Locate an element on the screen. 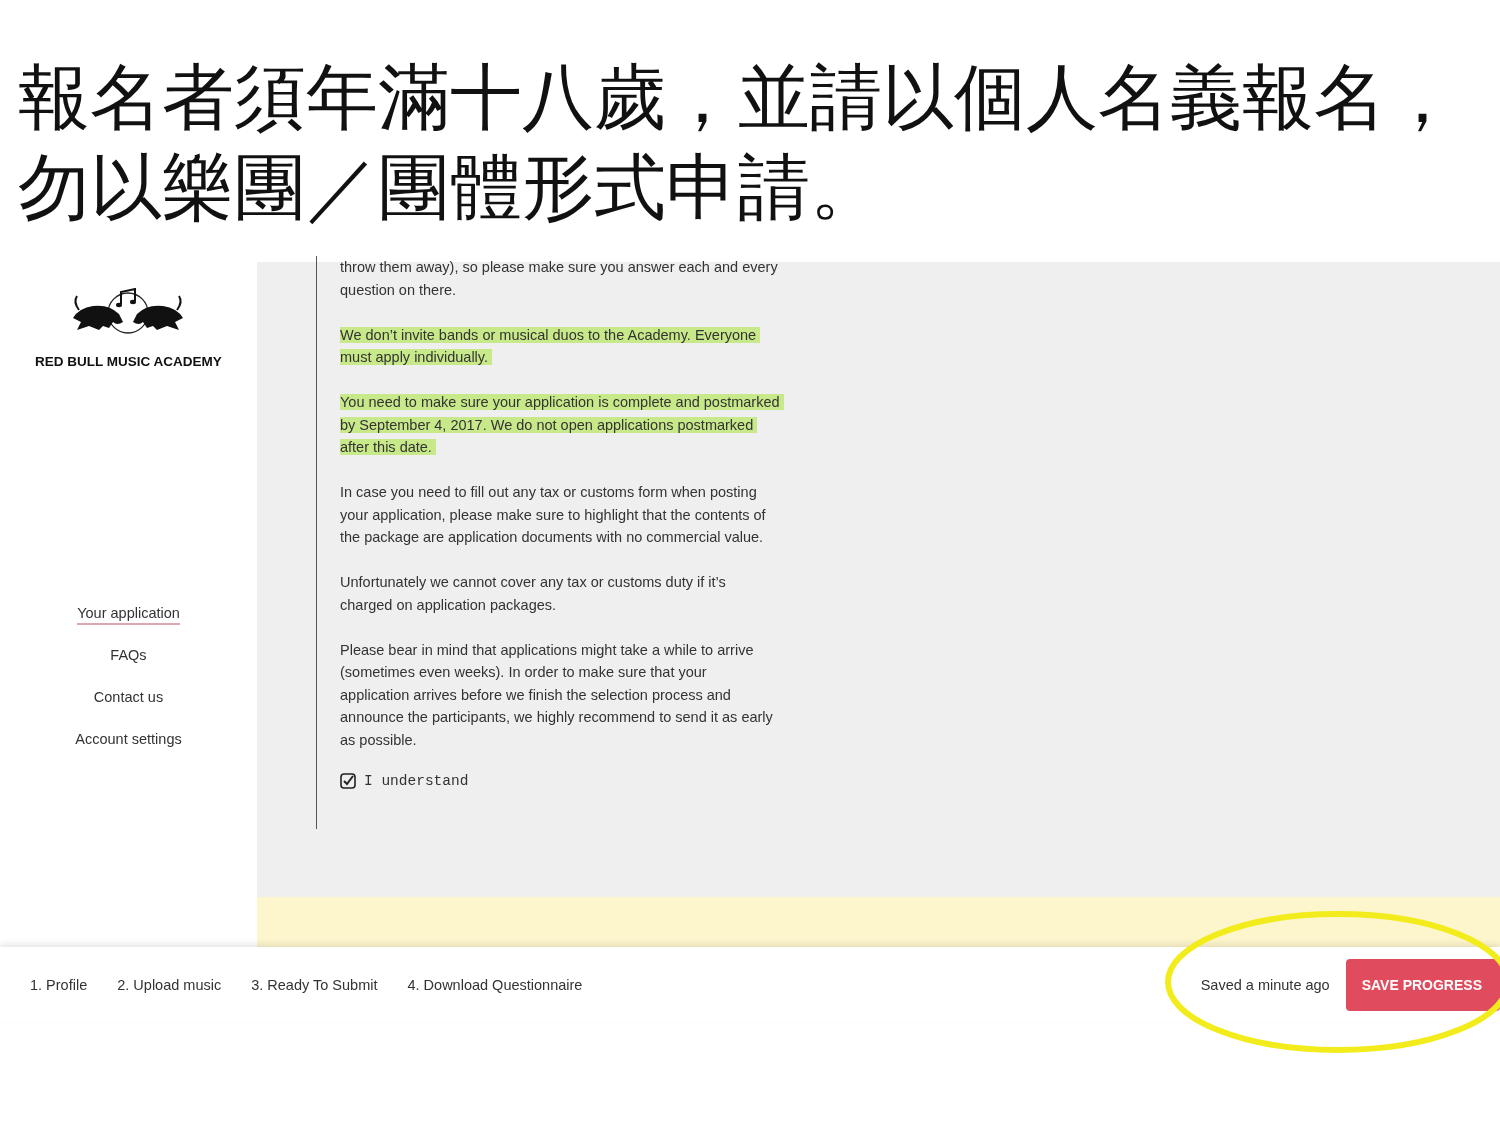 Image resolution: width=1500 pixels, height=1125 pixels. save-status: Saved a minute ago is located at coordinates (1265, 984).